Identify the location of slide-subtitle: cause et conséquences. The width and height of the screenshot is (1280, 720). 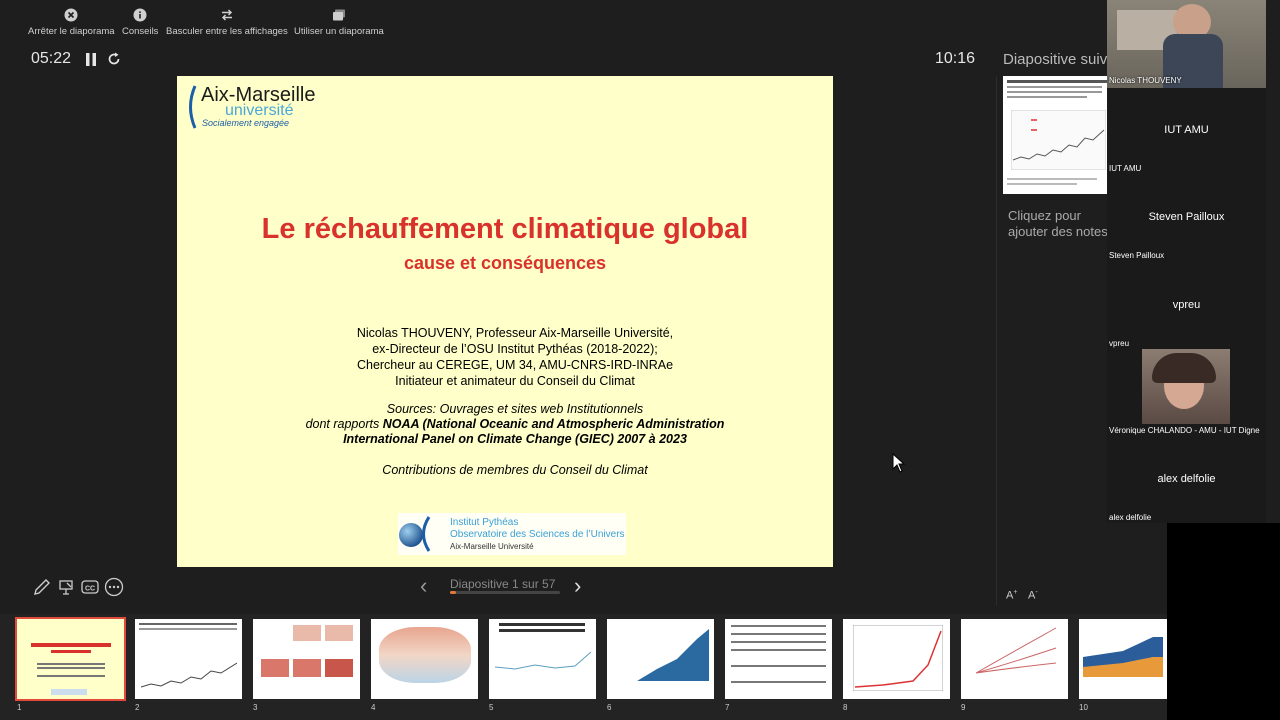
(505, 263).